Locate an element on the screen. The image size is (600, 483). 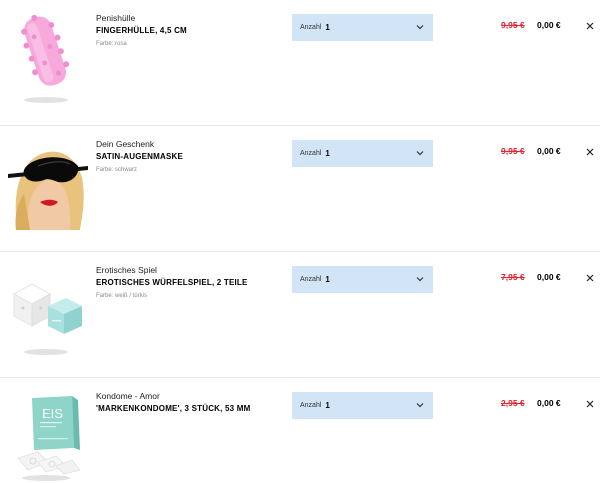
item-subtitle: Kondome - Amor is located at coordinates (128, 396).